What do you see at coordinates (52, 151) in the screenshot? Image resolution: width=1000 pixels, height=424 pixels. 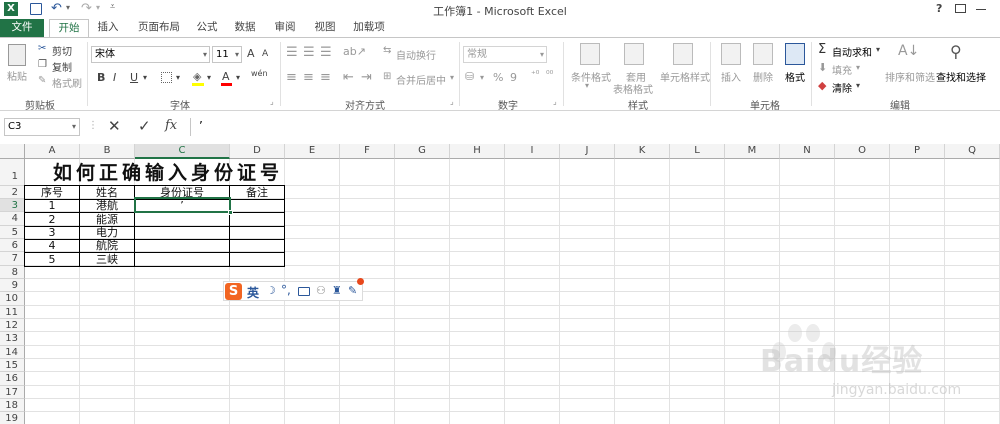 I see `column-header-a: A` at bounding box center [52, 151].